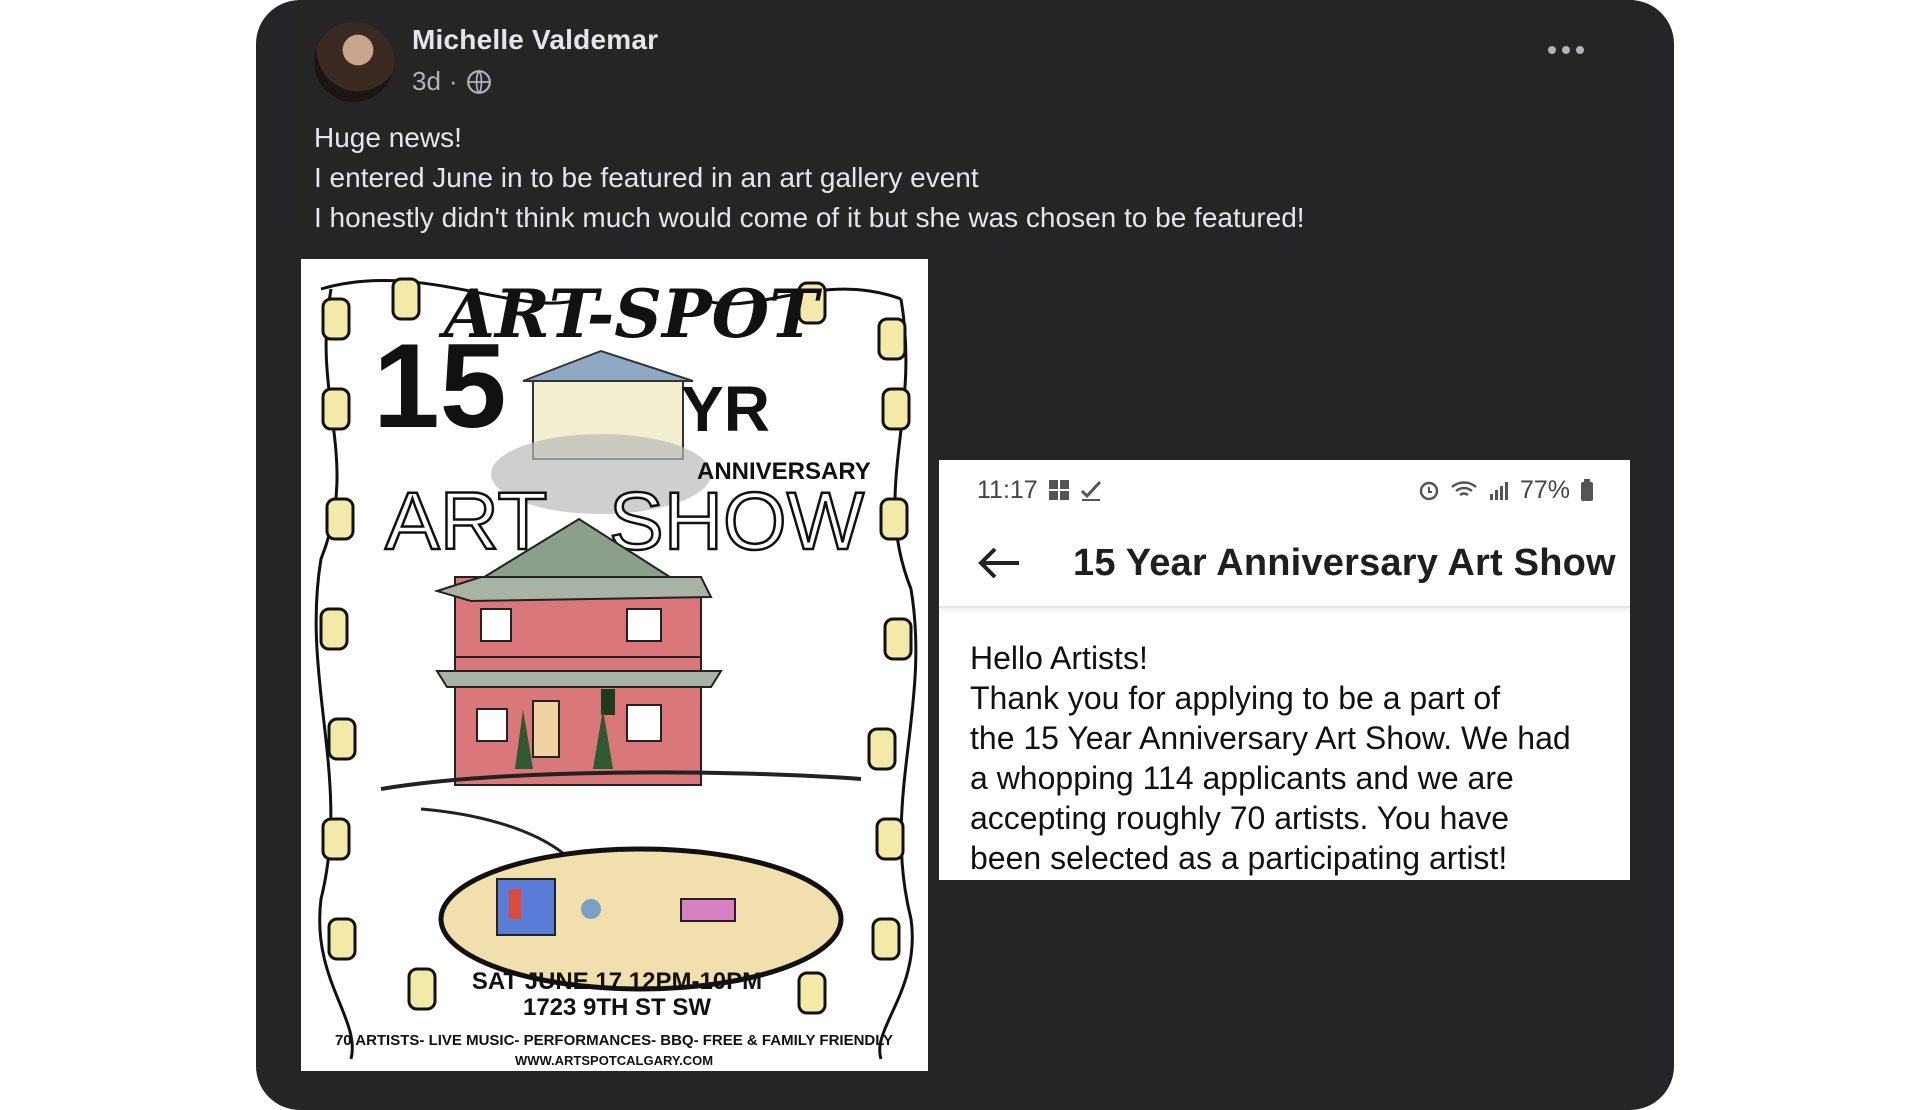  Describe the element at coordinates (617, 1007) in the screenshot. I see `poster-address: 1723 9TH ST SW` at that location.